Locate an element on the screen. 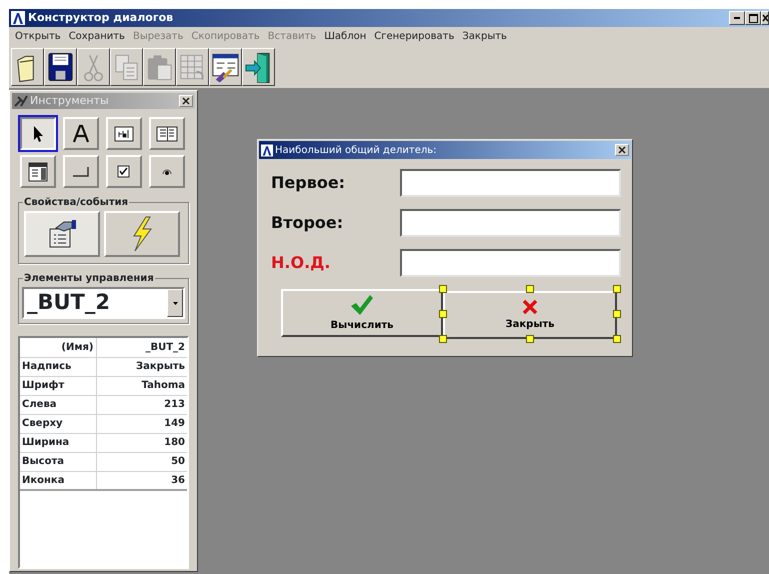  properties-button is located at coordinates (62, 234).